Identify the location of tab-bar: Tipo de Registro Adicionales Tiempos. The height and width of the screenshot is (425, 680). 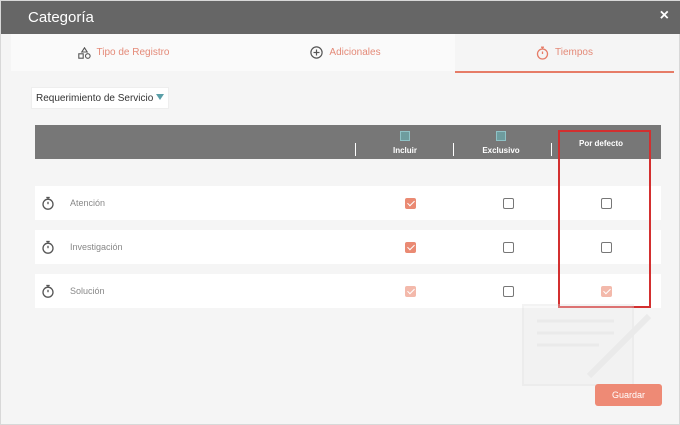
(342, 53).